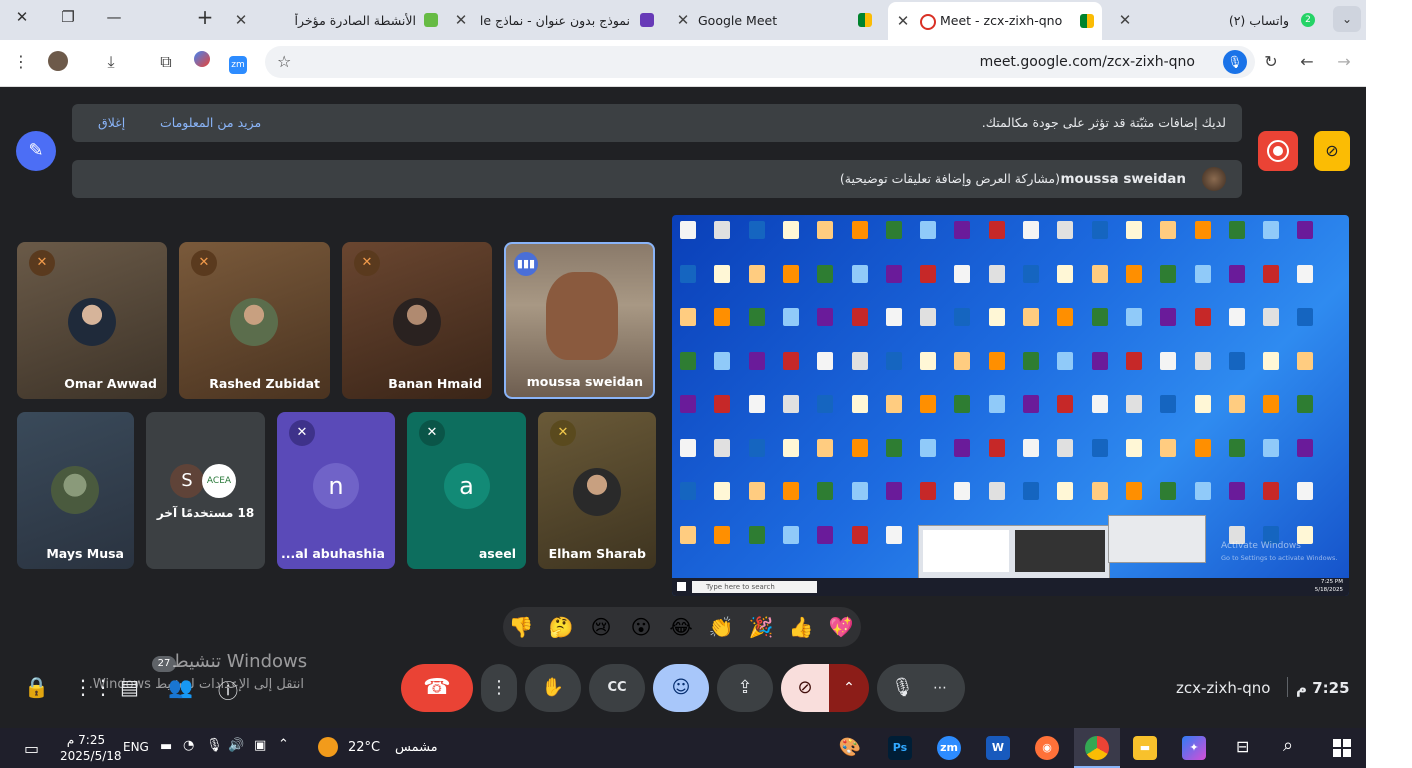 The width and height of the screenshot is (1412, 768). What do you see at coordinates (1047, 748) in the screenshot?
I see `firefox-app-icon: ◉` at bounding box center [1047, 748].